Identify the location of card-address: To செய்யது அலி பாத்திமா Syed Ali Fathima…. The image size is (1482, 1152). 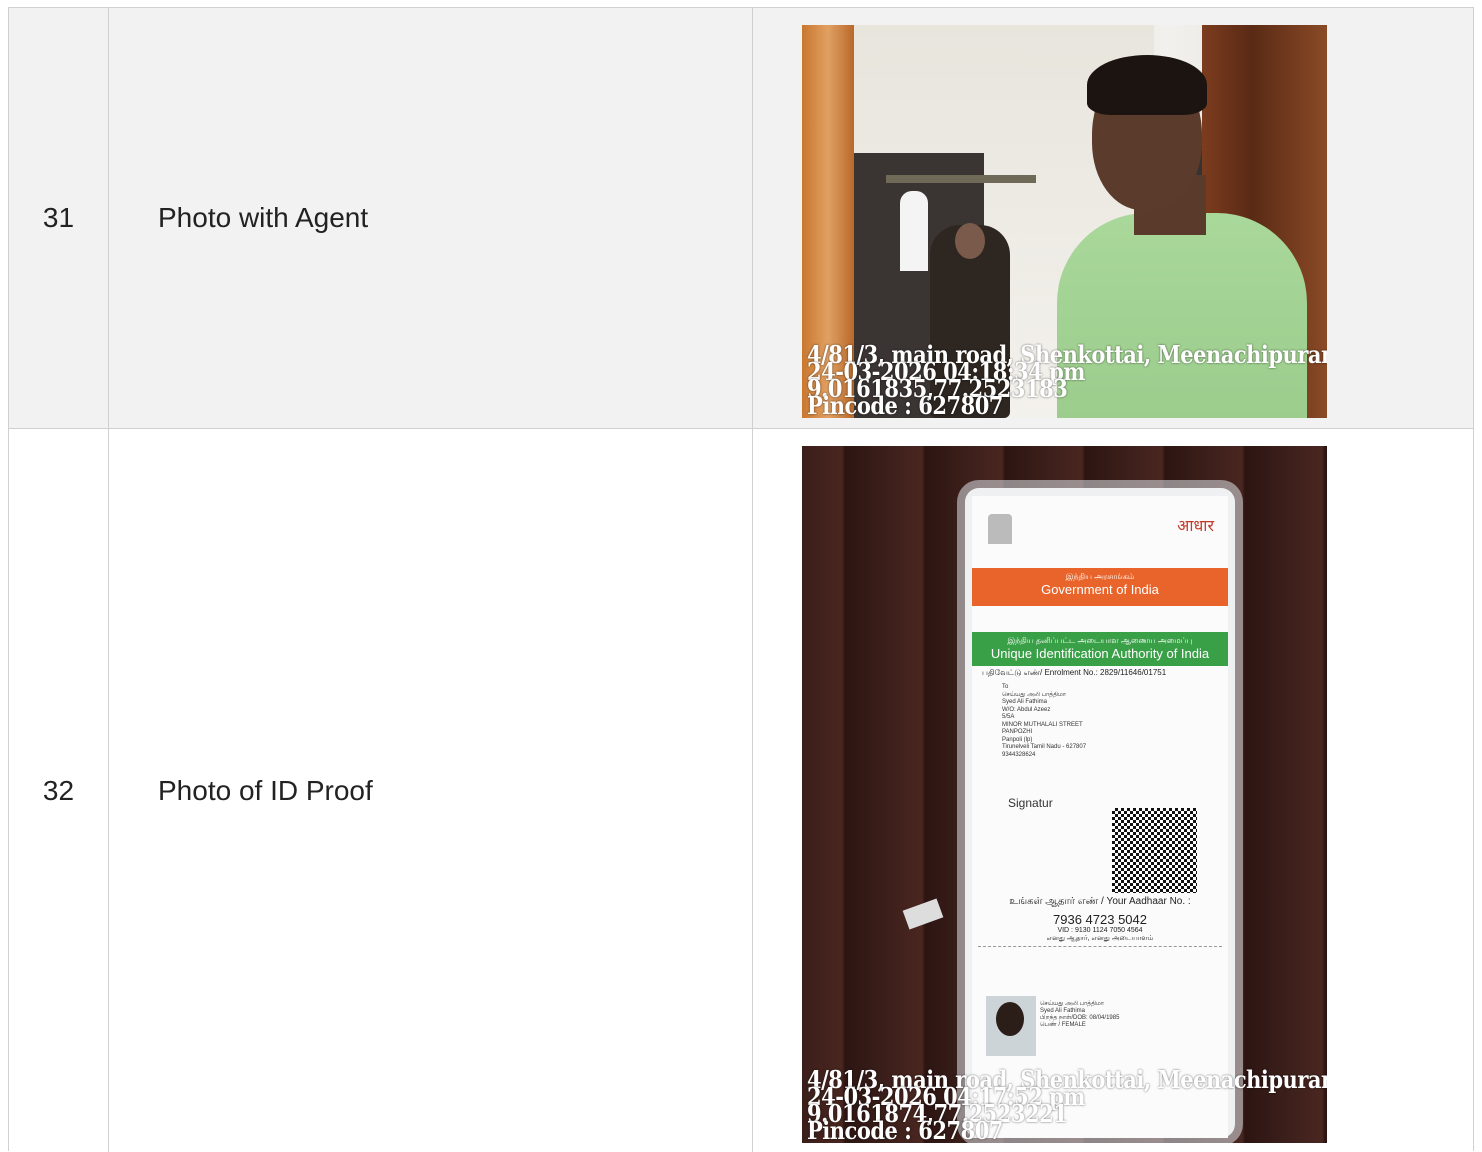
(1044, 721).